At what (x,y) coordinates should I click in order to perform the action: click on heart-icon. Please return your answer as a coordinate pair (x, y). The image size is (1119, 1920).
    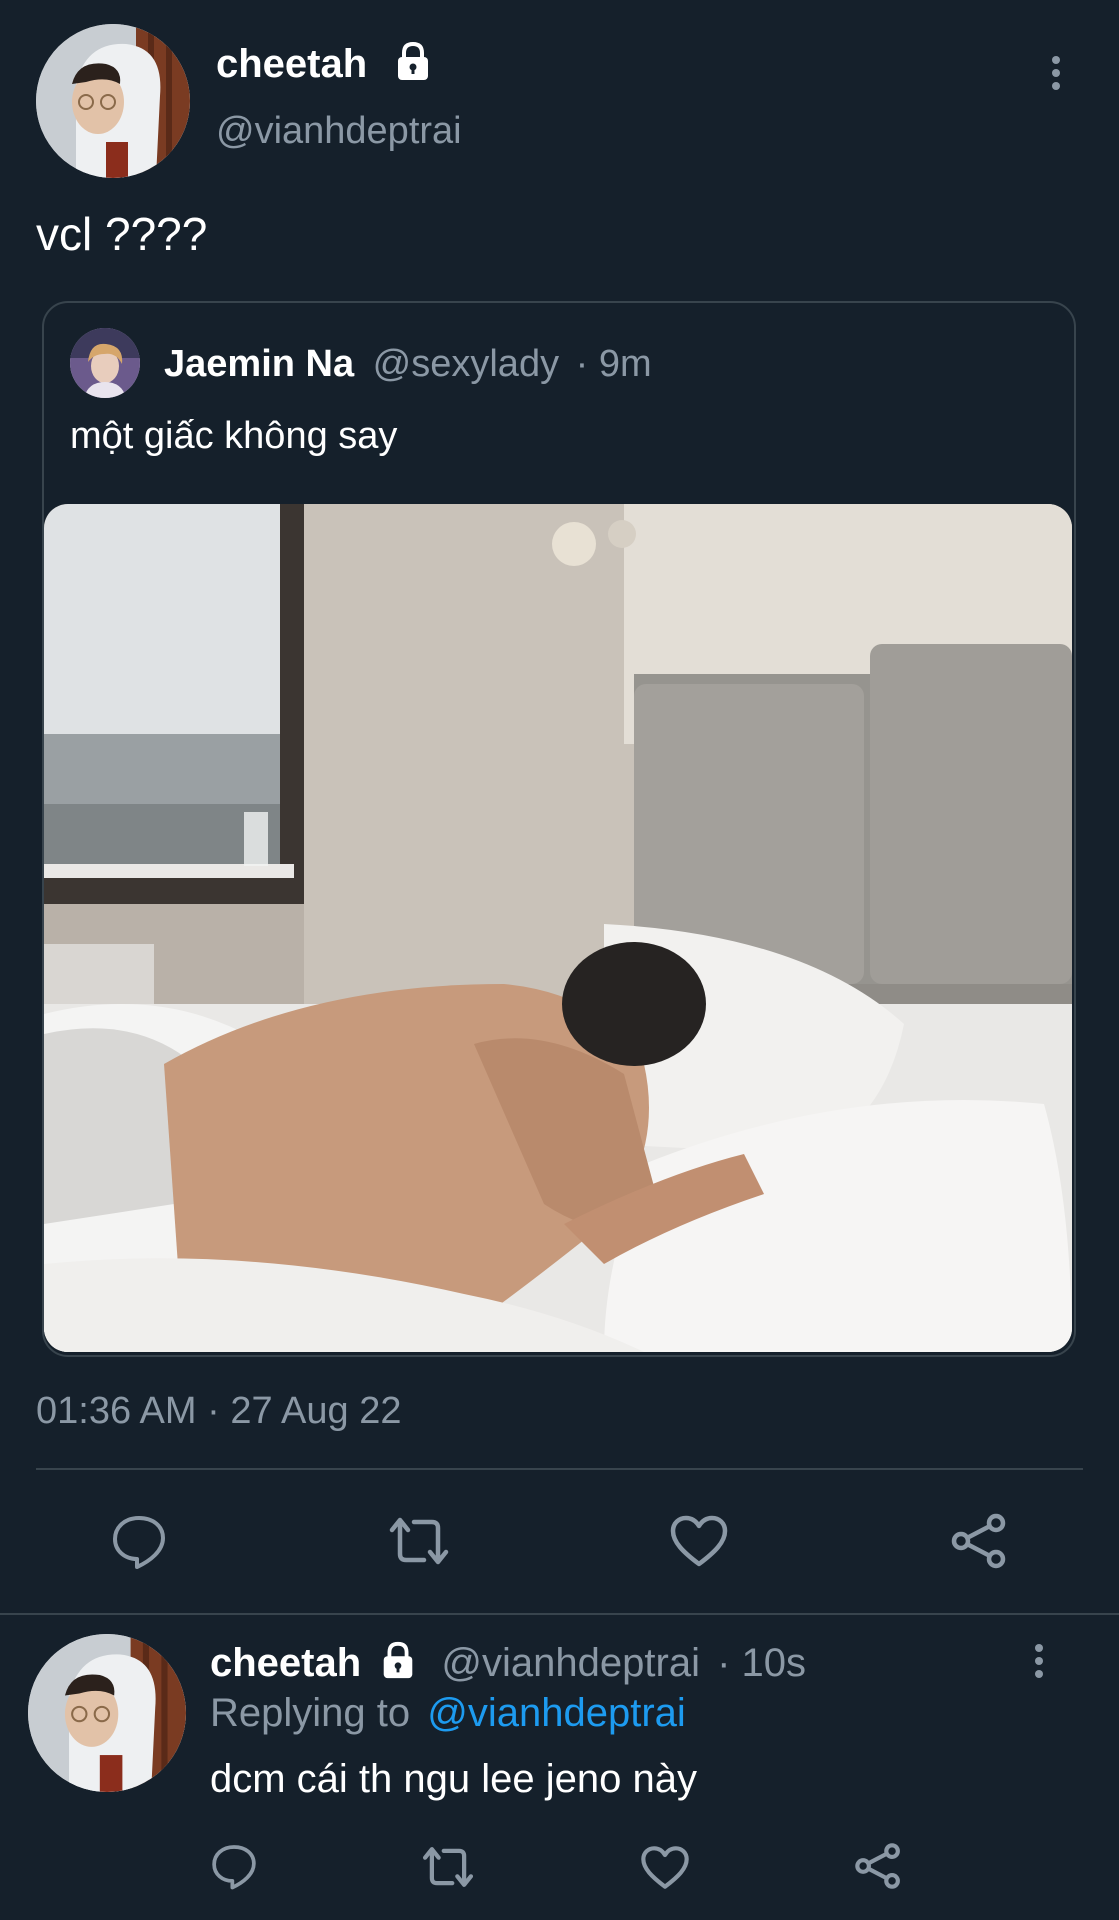
    Looking at the image, I should click on (699, 1541).